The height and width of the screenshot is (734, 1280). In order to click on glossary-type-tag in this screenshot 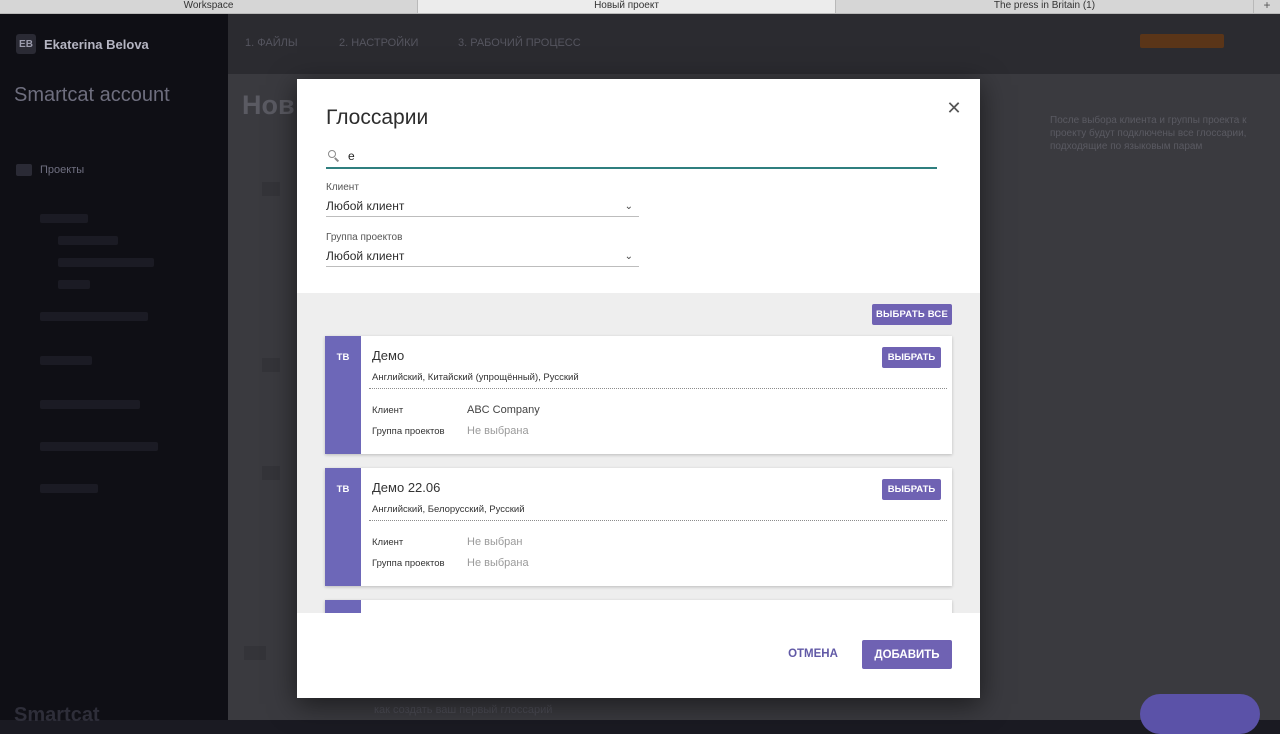, I will do `click(343, 606)`.